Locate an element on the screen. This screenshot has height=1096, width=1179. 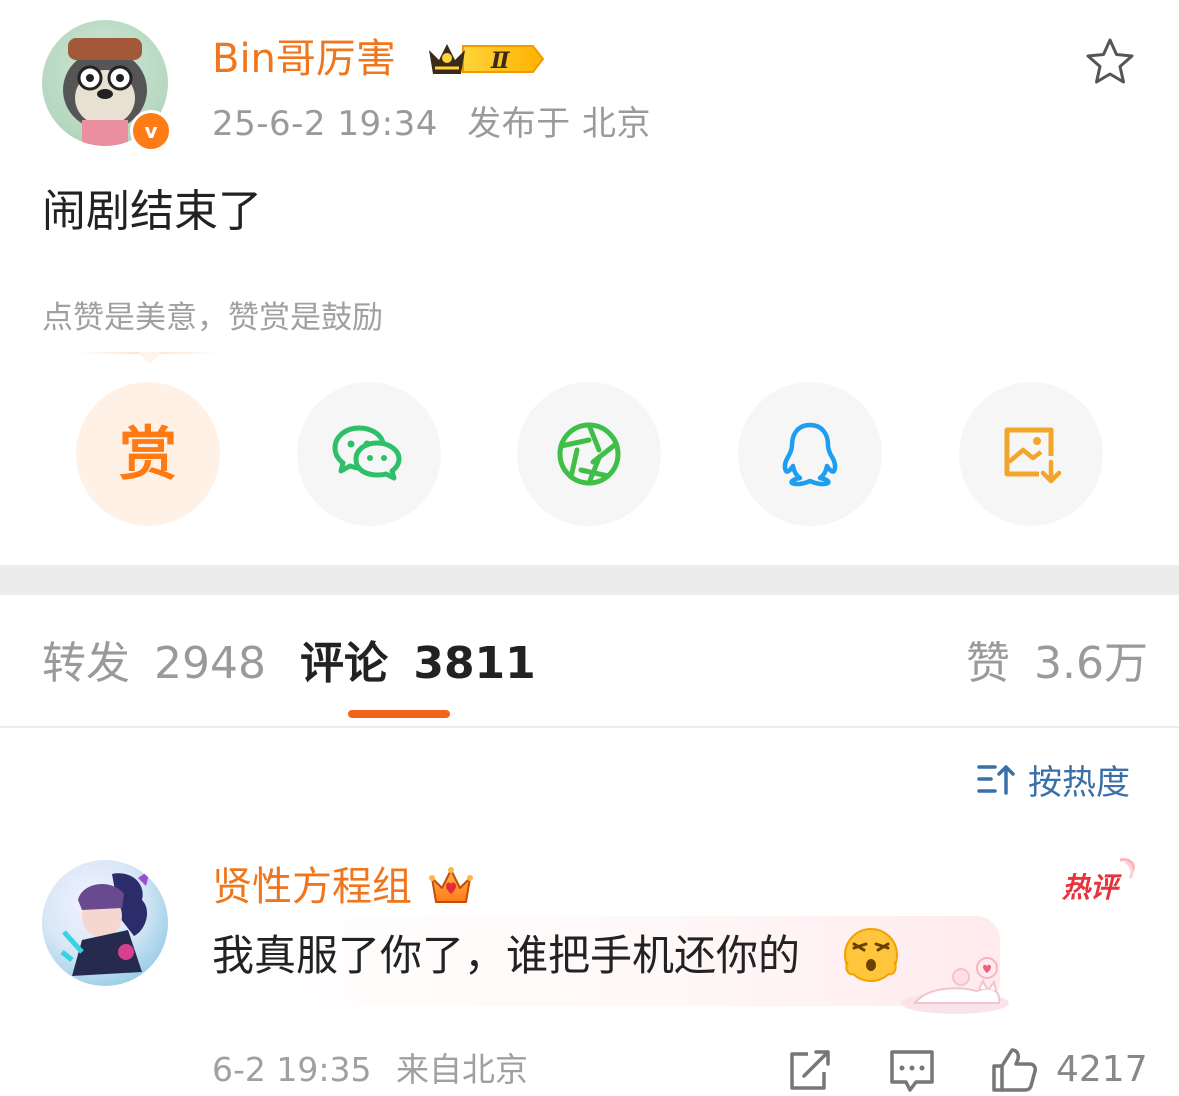
sort-by-hot-button: 按热度 is located at coordinates (1053, 779).